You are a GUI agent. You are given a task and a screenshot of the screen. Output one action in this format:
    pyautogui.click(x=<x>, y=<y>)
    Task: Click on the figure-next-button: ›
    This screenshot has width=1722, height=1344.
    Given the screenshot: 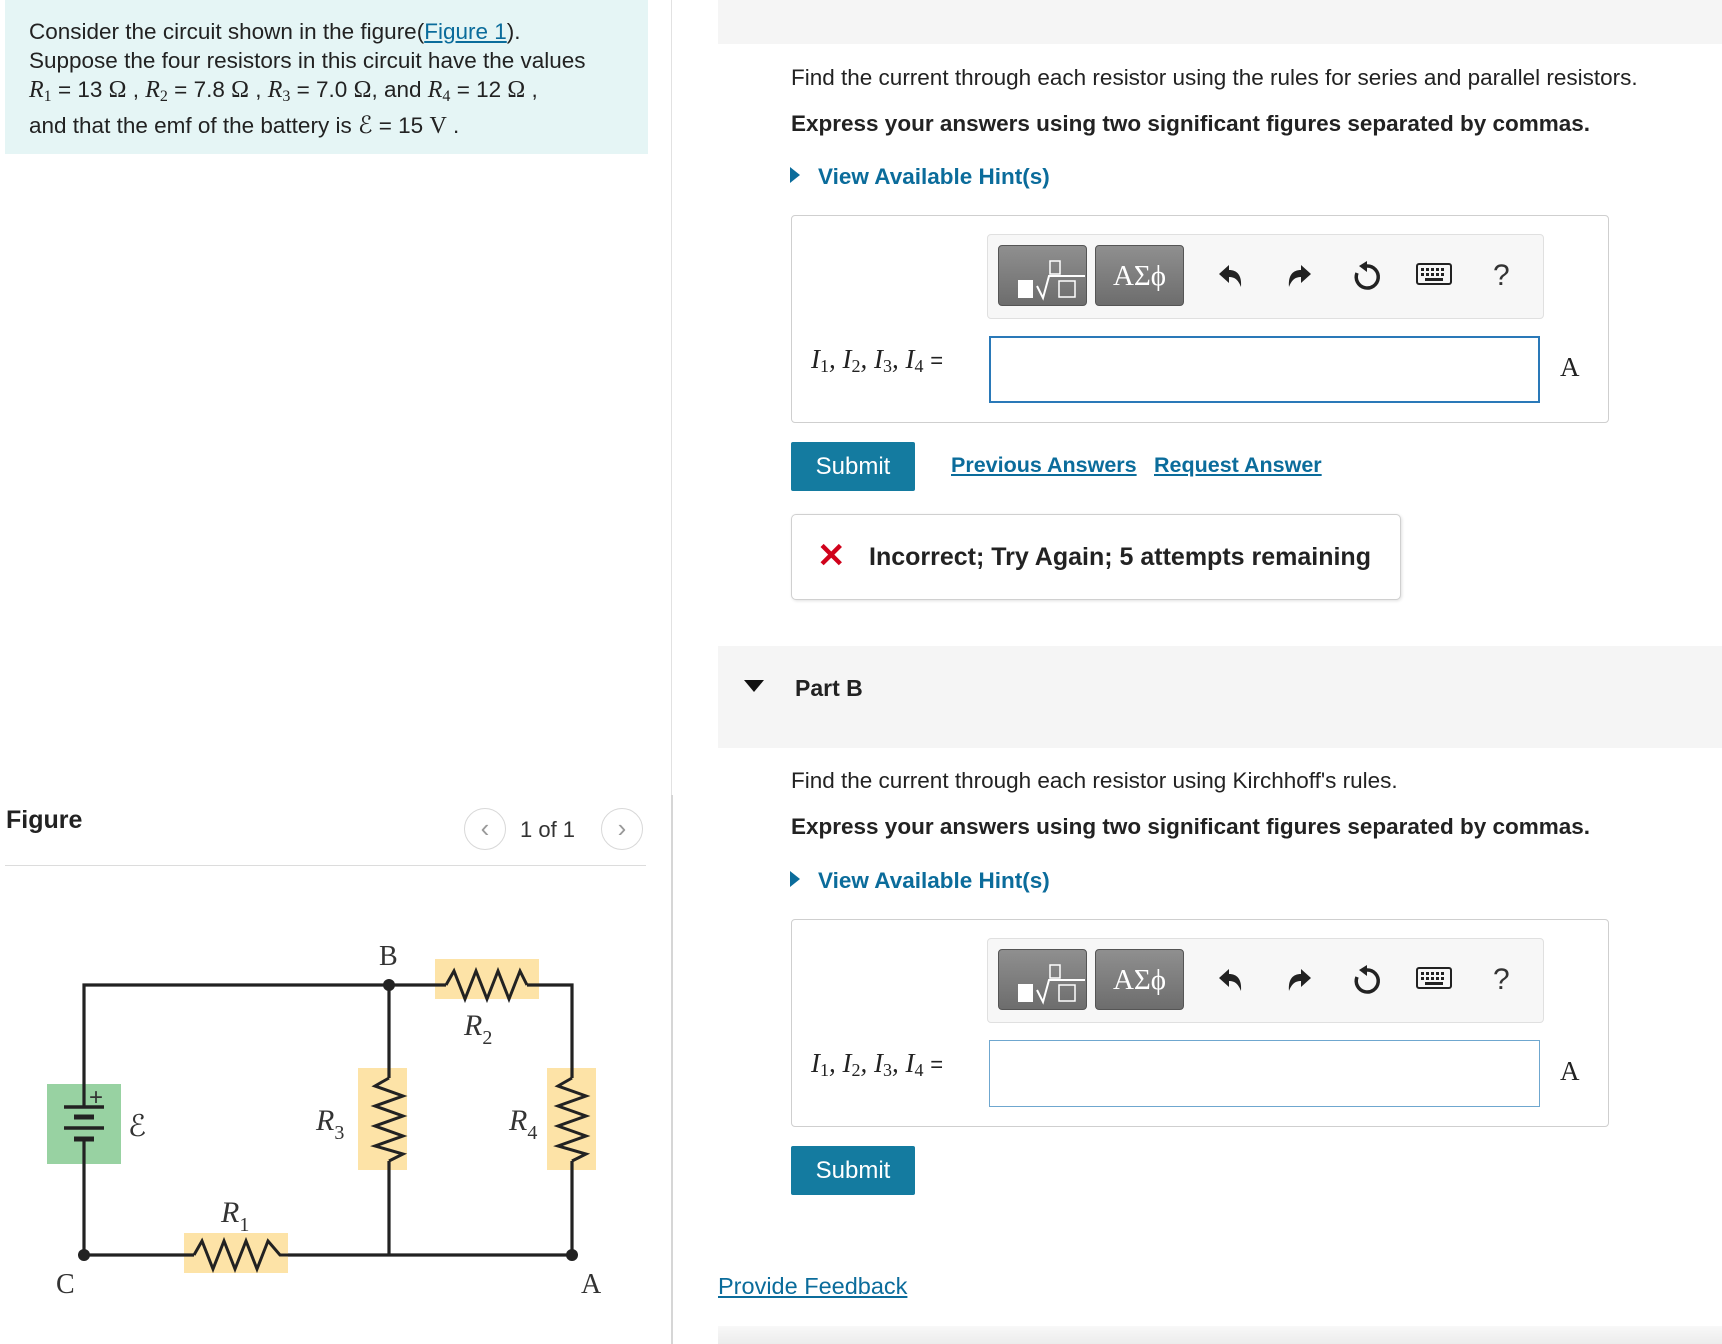 What is the action you would take?
    pyautogui.click(x=622, y=829)
    